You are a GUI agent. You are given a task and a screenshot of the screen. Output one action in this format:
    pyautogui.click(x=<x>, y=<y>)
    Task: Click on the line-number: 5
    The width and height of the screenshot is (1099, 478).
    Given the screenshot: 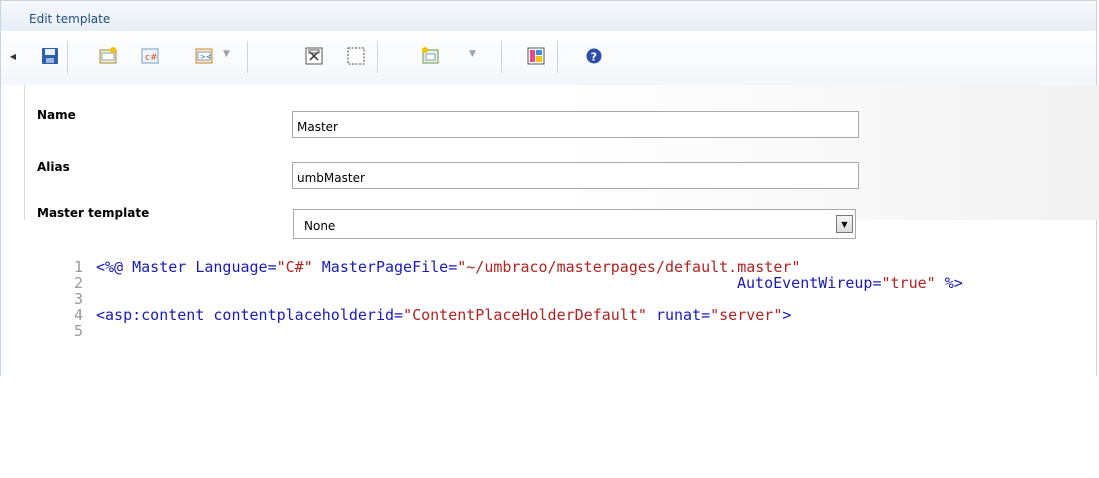 What is the action you would take?
    pyautogui.click(x=78, y=331)
    